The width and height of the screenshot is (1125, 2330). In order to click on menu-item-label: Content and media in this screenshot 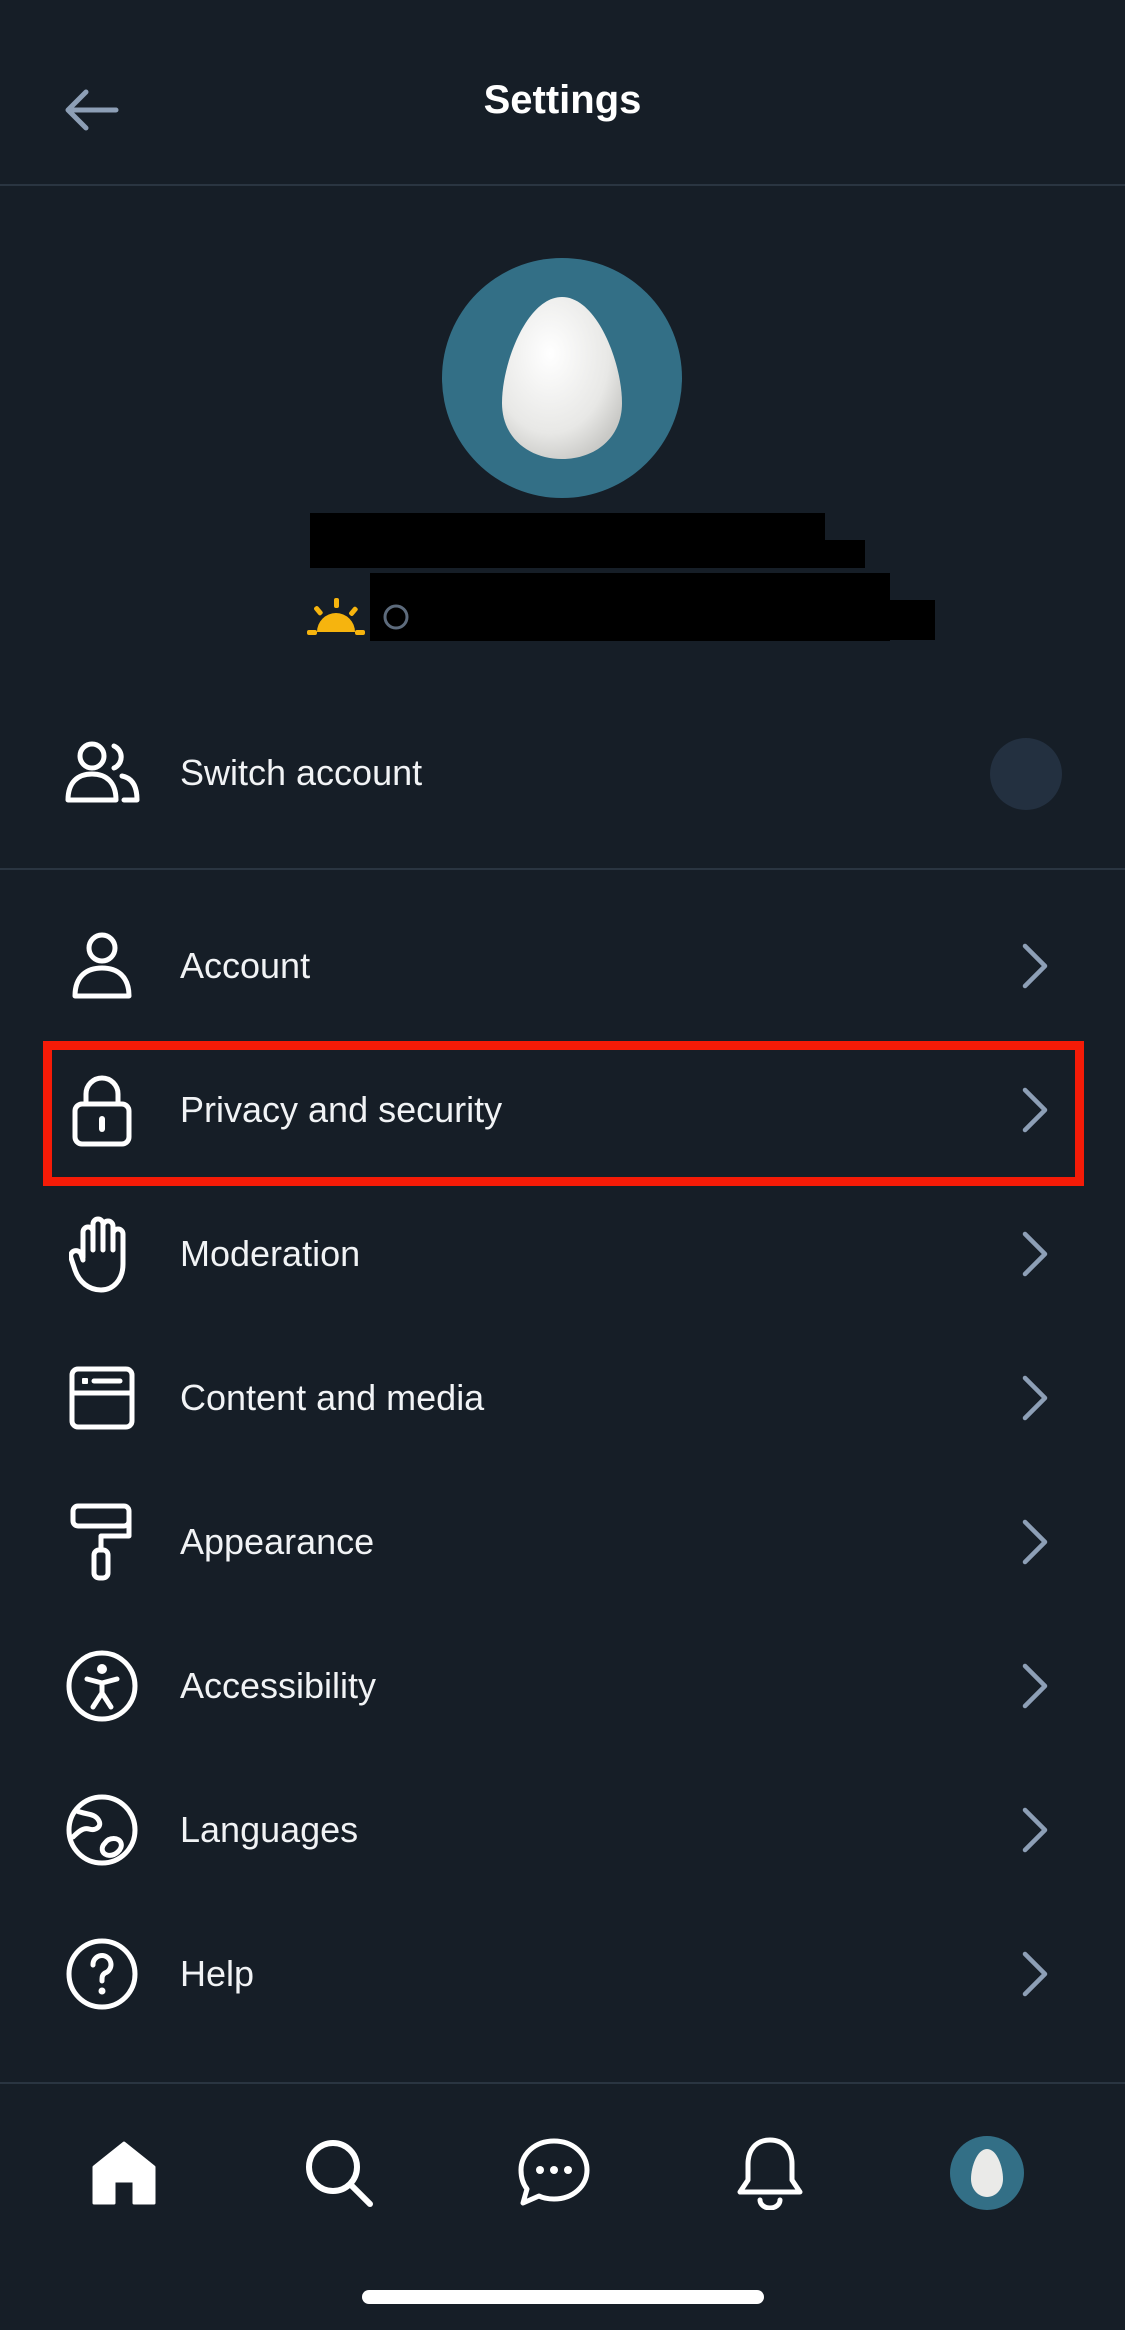, I will do `click(332, 1397)`.